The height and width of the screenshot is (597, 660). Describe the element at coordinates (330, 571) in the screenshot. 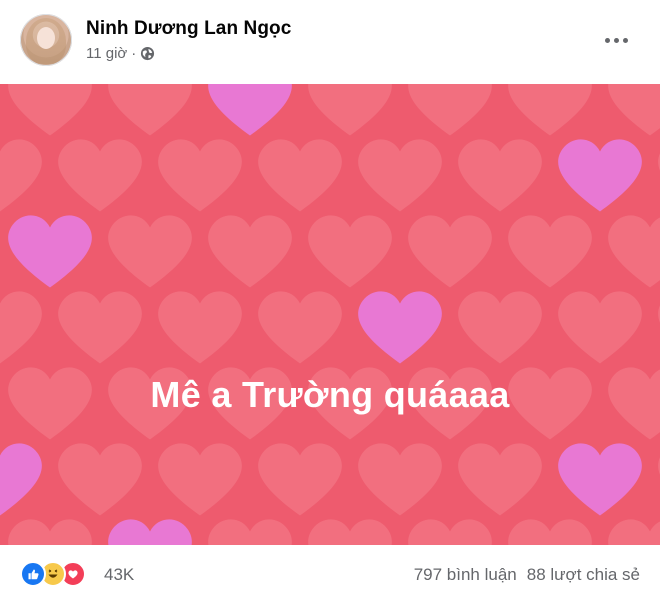

I see `post-footer: 43K 797 bình luận 88 lượt chia sẻ` at that location.